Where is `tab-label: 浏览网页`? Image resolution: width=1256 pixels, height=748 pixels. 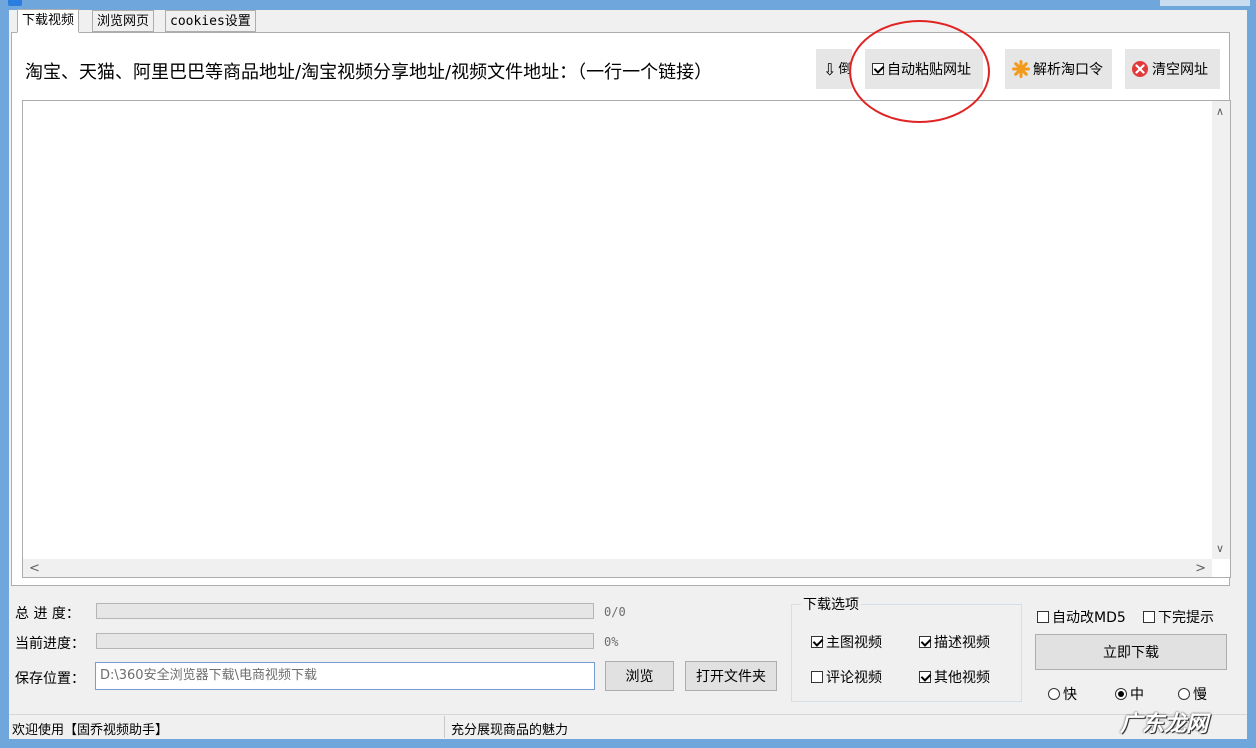 tab-label: 浏览网页 is located at coordinates (123, 21).